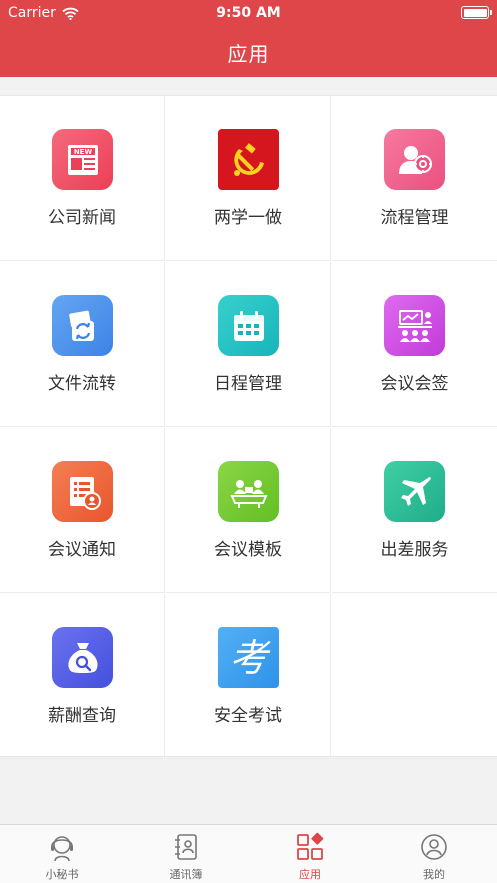 This screenshot has width=497, height=883. Describe the element at coordinates (82, 325) in the screenshot. I see `file-transfer-icon` at that location.